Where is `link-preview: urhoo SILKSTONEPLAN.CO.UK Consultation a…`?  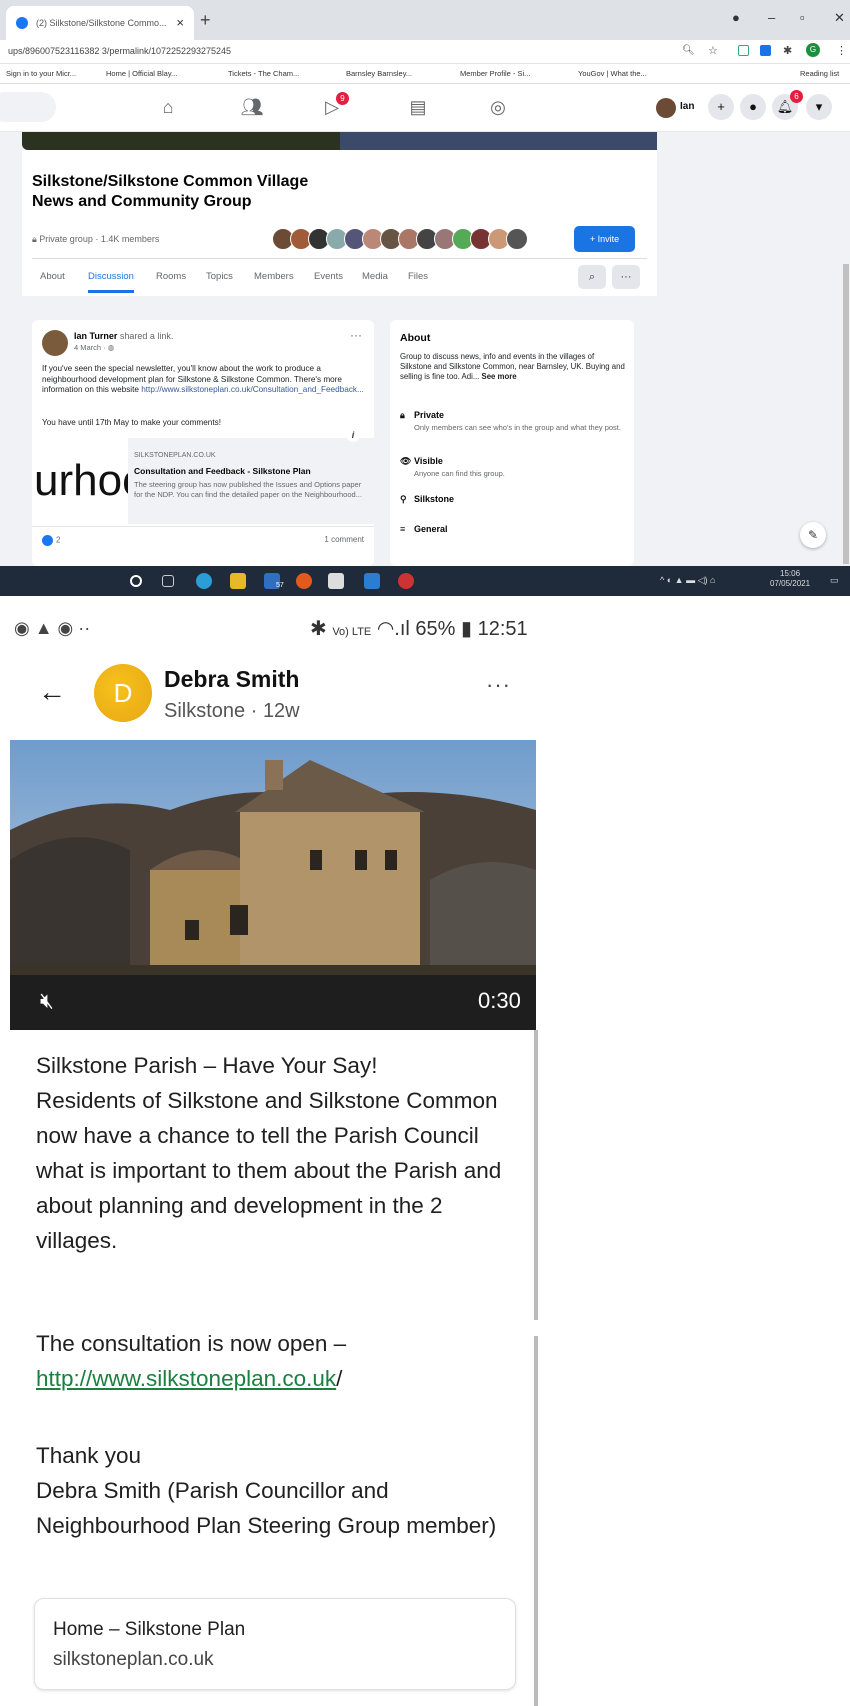
link-preview: urhoo SILKSTONEPLAN.CO.UK Consultation a… is located at coordinates (203, 481).